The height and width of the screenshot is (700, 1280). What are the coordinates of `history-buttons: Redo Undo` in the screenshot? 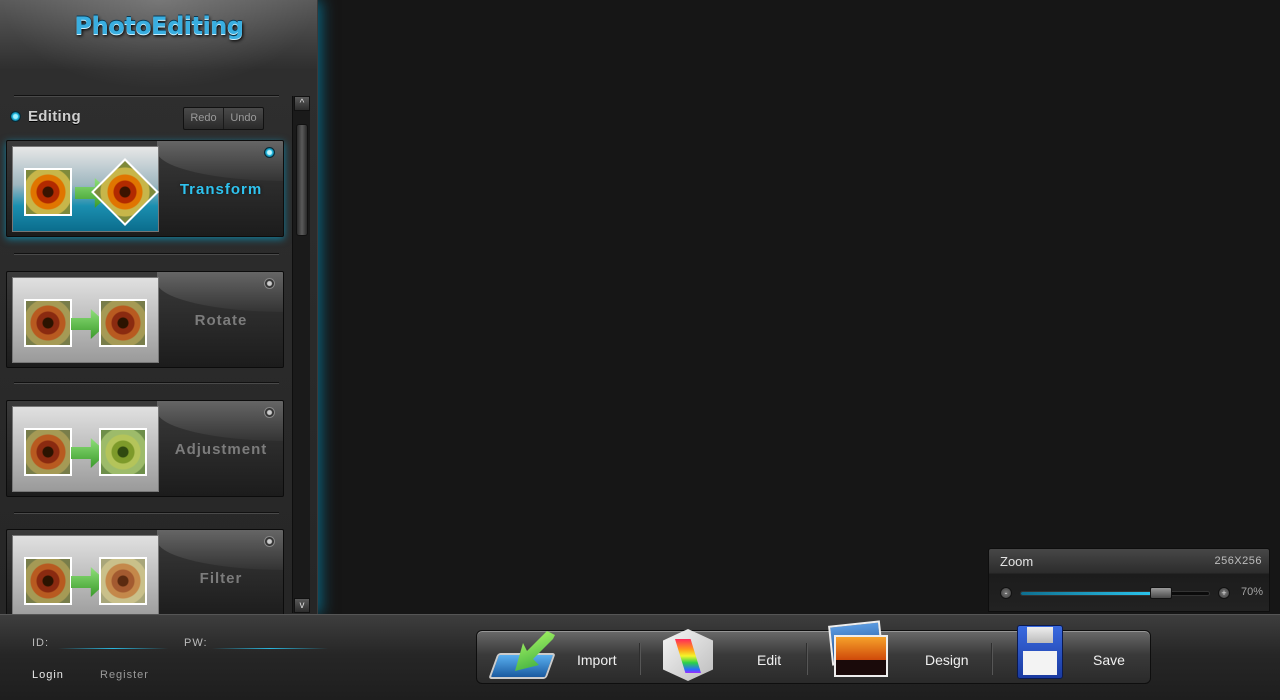 It's located at (223, 118).